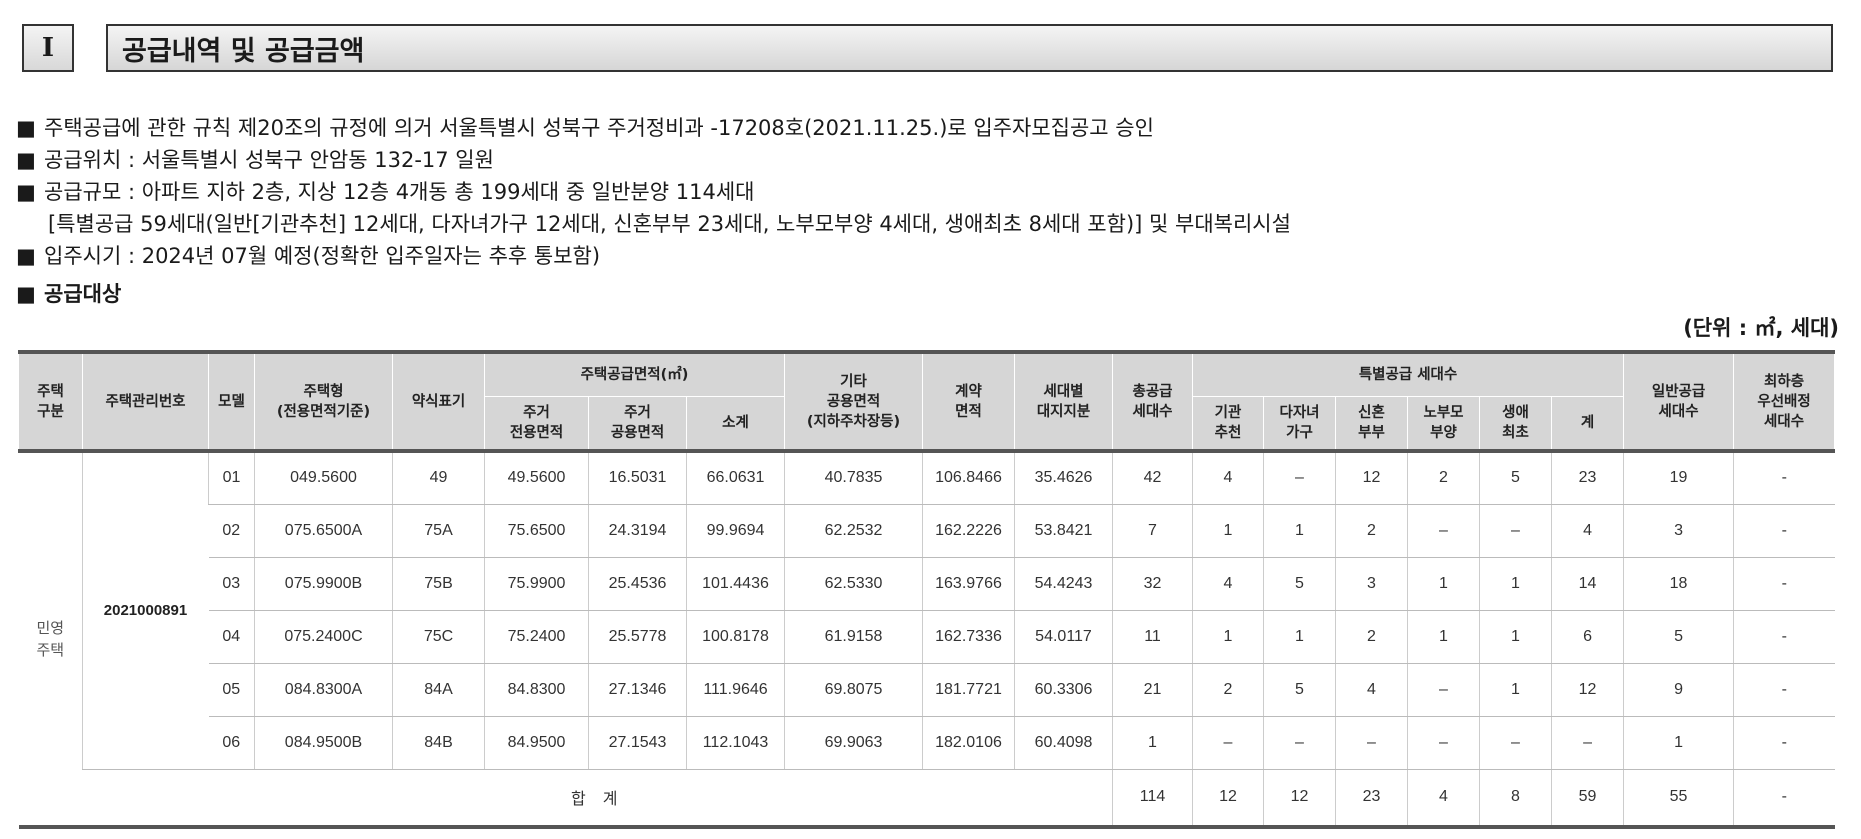  I want to click on cell-first: 5, so click(1515, 478).